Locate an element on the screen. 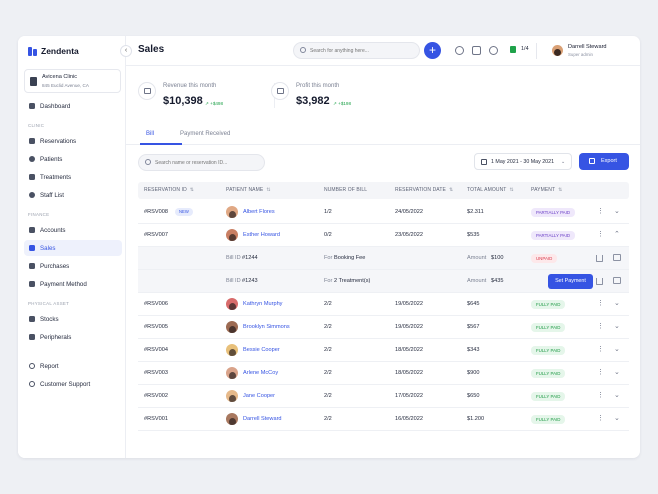 The height and width of the screenshot is (494, 658). sidebar-item-peripherals: Peripherals is located at coordinates (73, 337).